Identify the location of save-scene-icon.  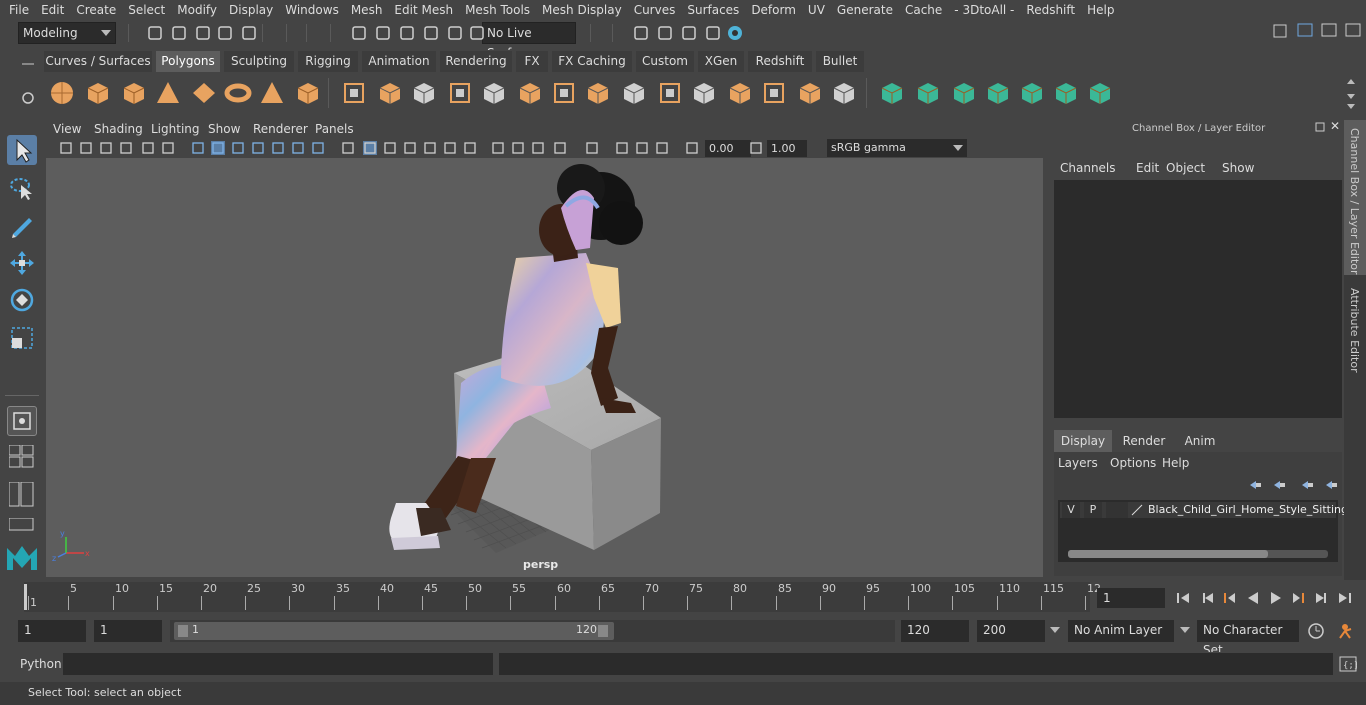
(203, 33).